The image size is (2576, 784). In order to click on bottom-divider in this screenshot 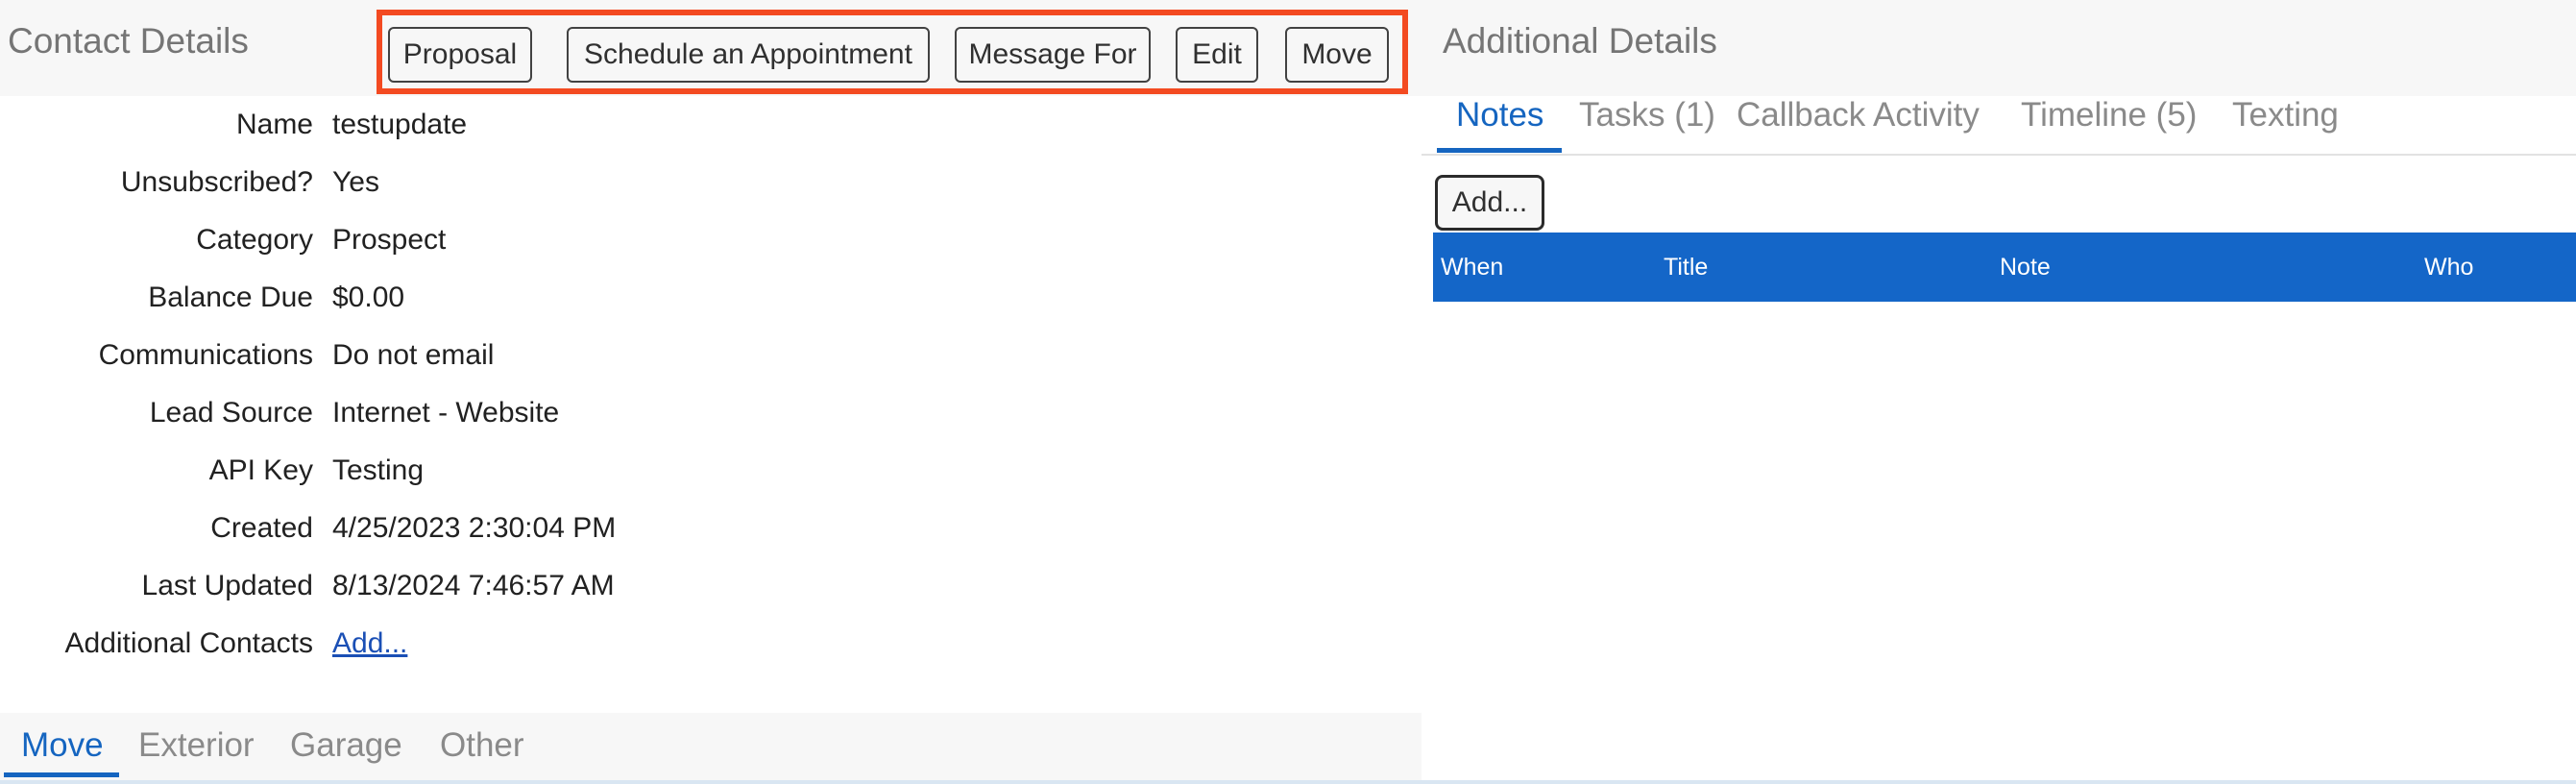, I will do `click(1288, 782)`.